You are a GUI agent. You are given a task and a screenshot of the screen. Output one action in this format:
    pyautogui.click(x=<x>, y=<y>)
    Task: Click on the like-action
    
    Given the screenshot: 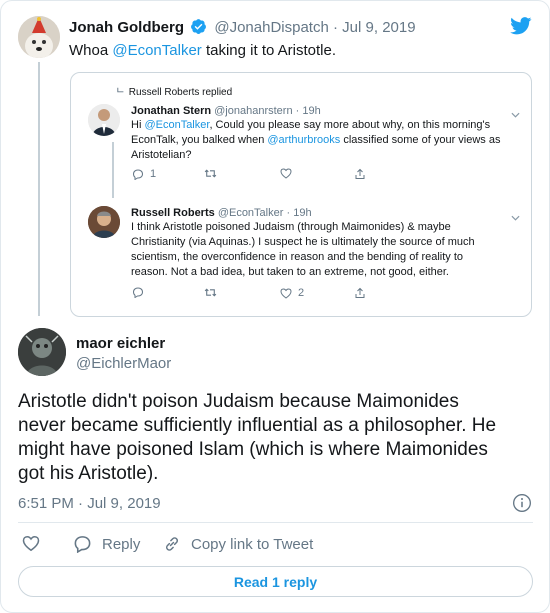 What is the action you would take?
    pyautogui.click(x=286, y=173)
    